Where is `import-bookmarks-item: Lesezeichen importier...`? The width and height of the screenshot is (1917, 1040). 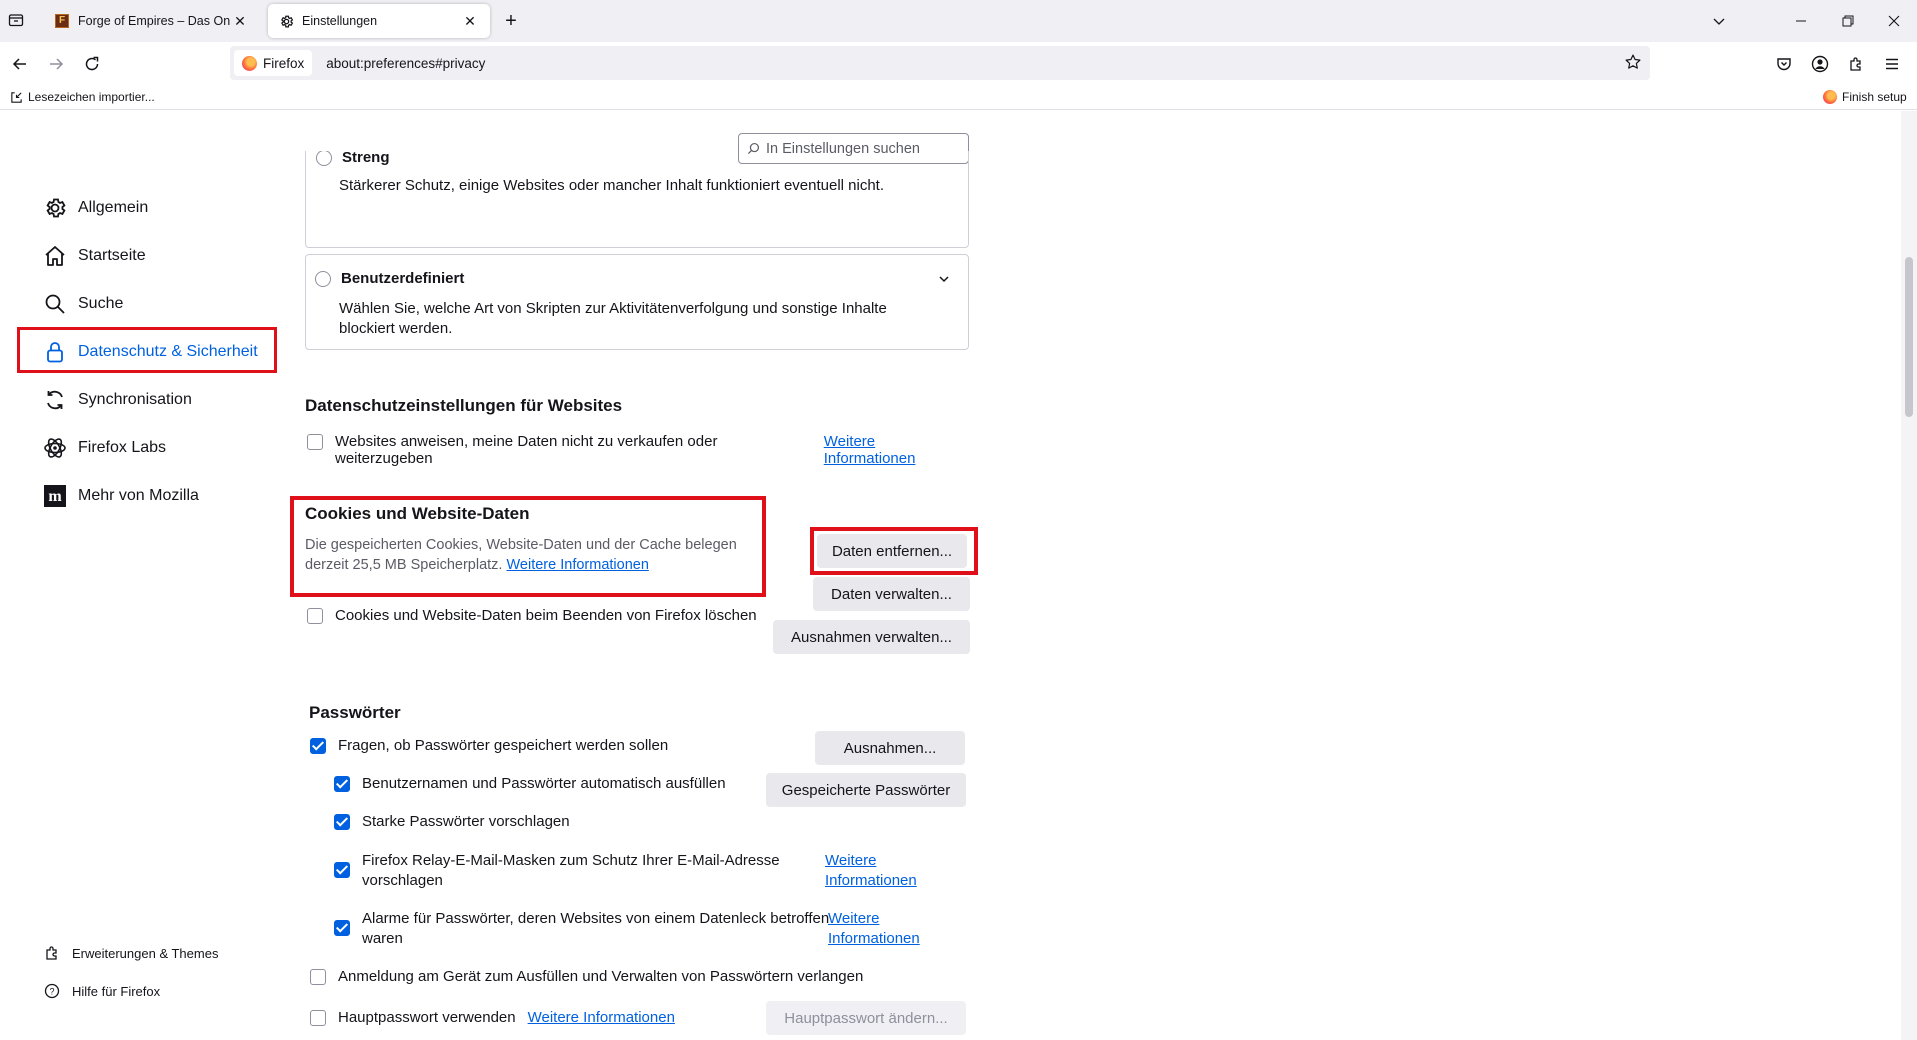 import-bookmarks-item: Lesezeichen importier... is located at coordinates (82, 97).